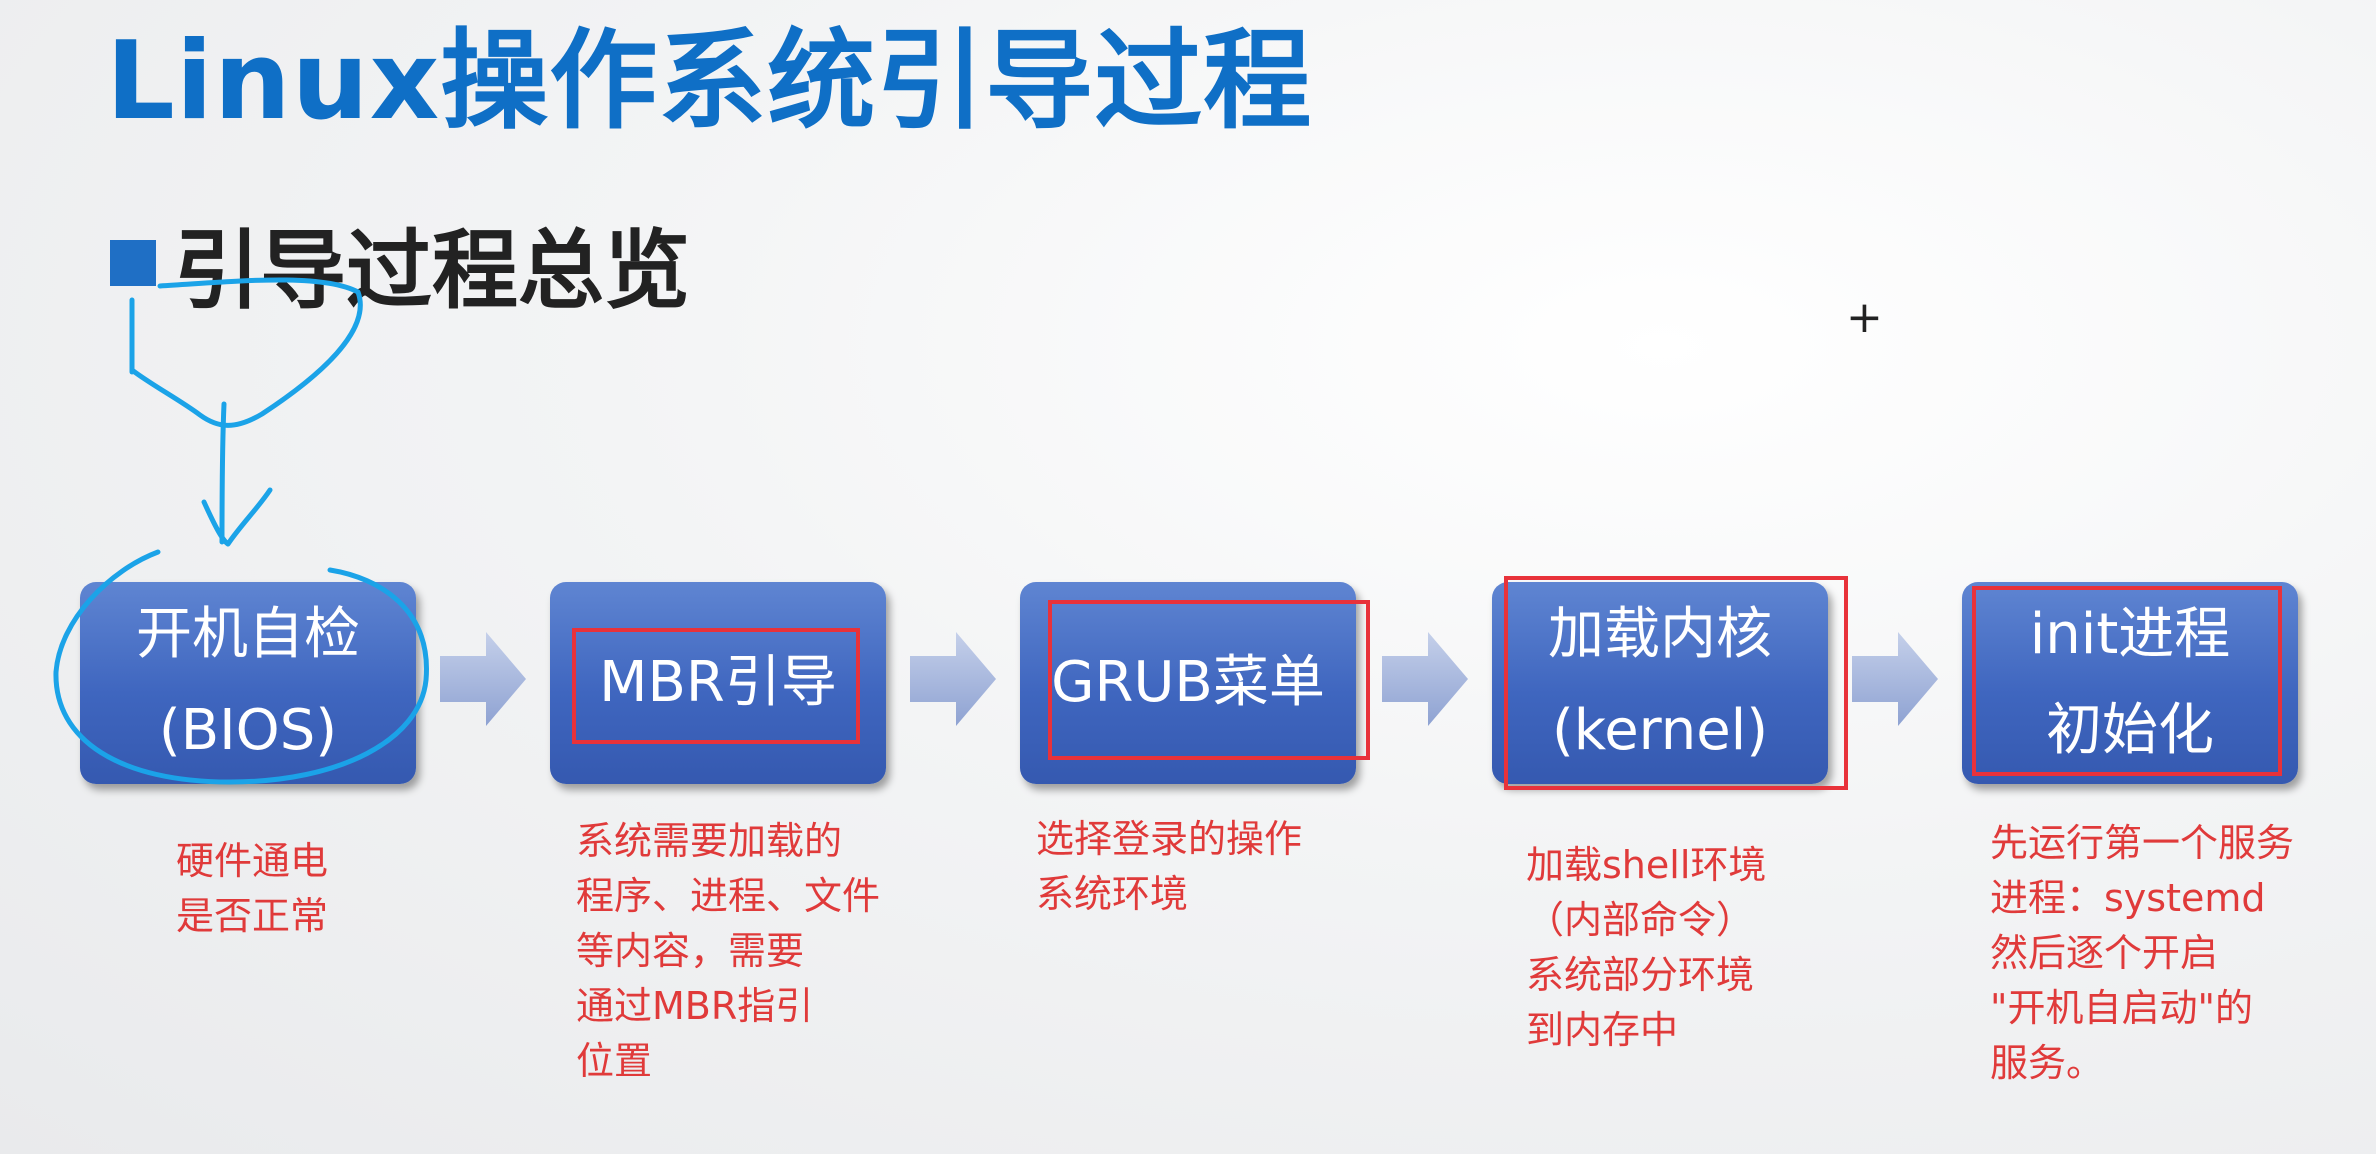 This screenshot has width=2376, height=1154. Describe the element at coordinates (728, 951) in the screenshot. I see `note-mbr: 系统需要加载的 程序、进程、文件 等内容，需要 通过MBR指引 位置` at that location.